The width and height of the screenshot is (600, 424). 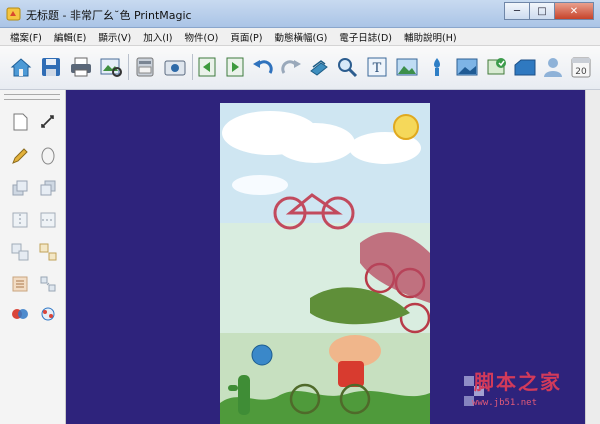 I want to click on effects-icon, so click(x=48, y=314).